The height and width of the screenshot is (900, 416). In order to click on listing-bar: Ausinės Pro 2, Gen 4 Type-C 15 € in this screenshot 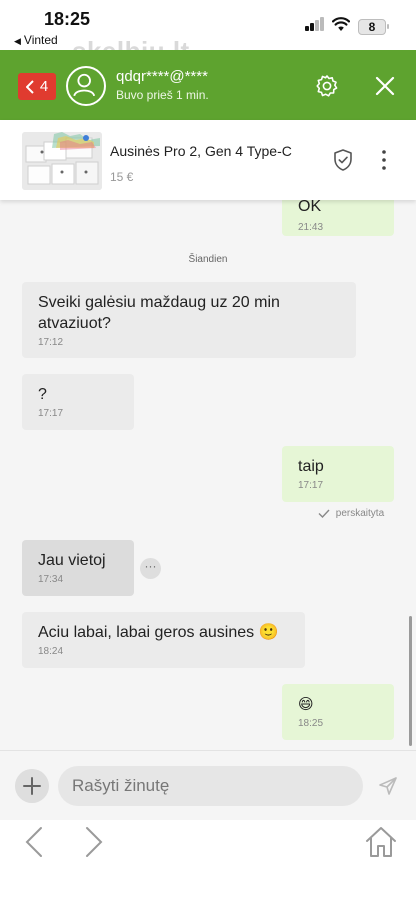, I will do `click(208, 160)`.